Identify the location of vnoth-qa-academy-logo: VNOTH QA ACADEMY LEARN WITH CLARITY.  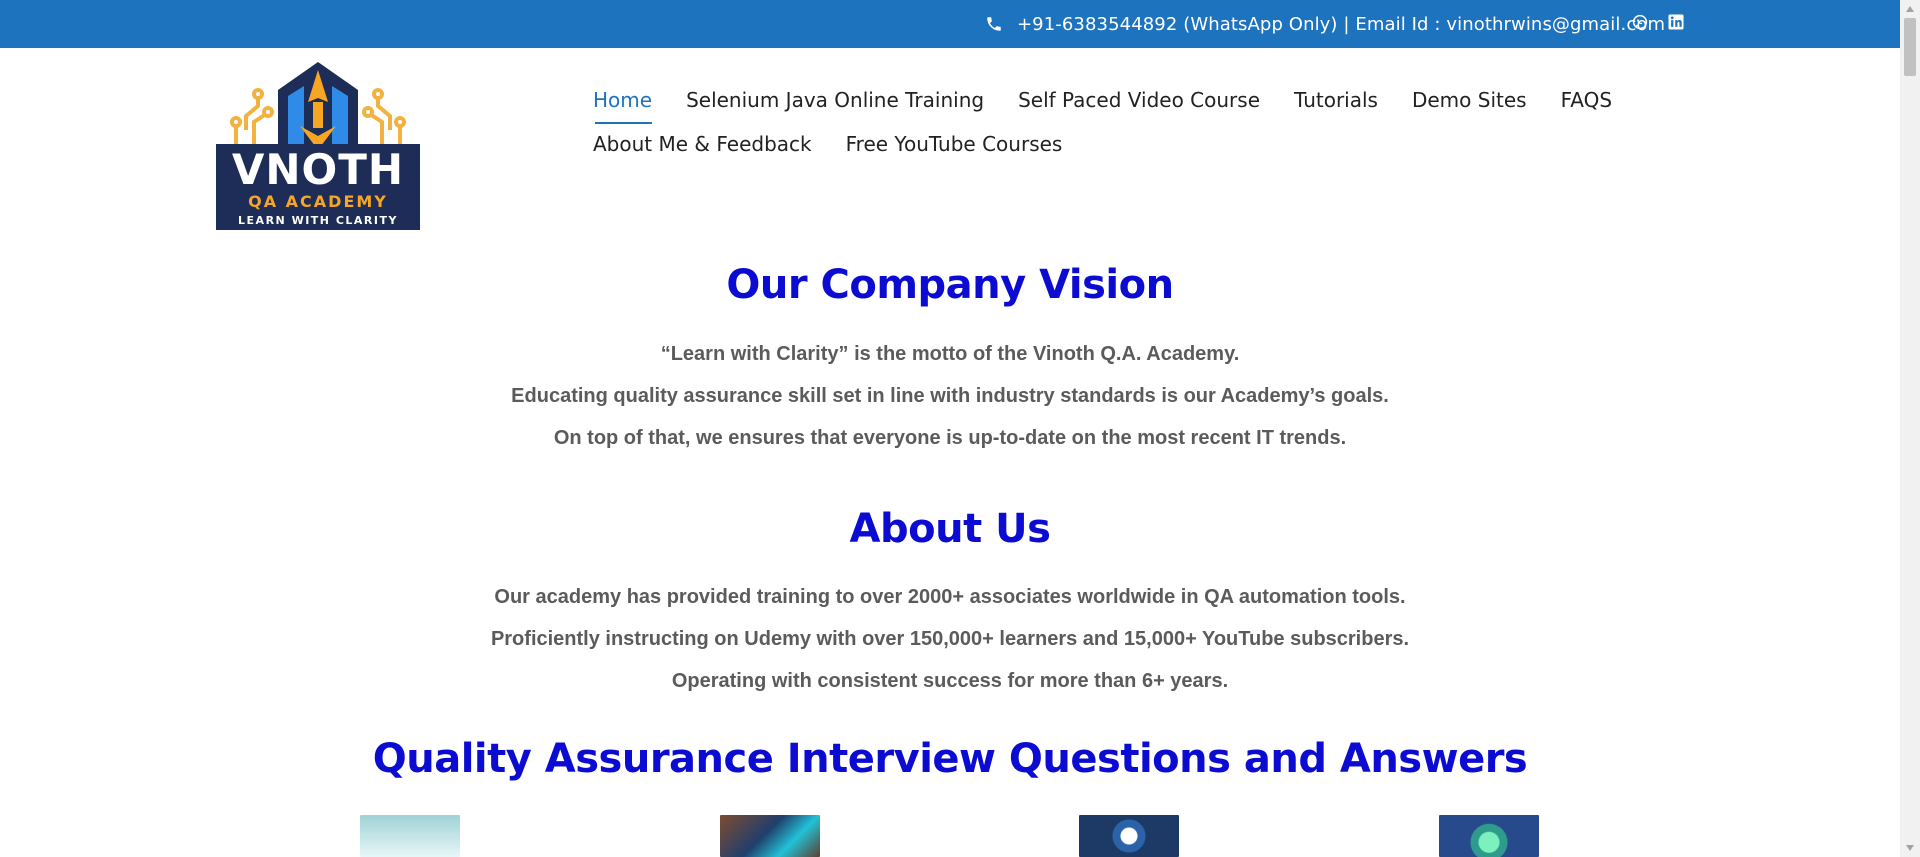
(318, 146).